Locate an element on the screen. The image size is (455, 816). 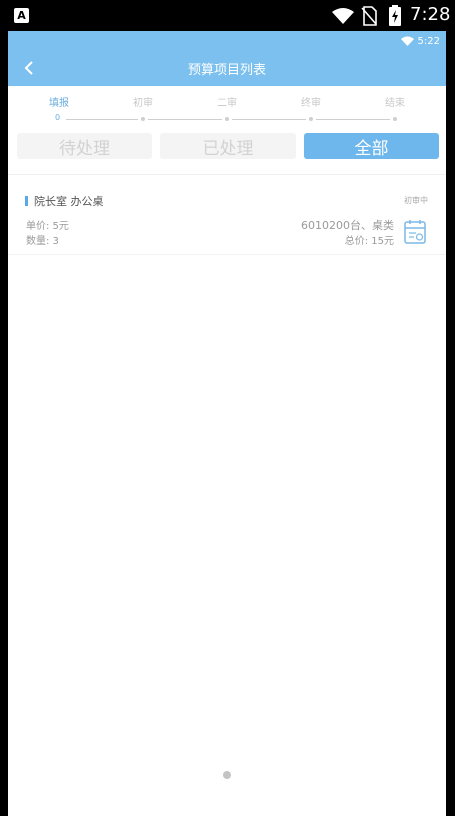
page-indicator-dot is located at coordinates (227, 775).